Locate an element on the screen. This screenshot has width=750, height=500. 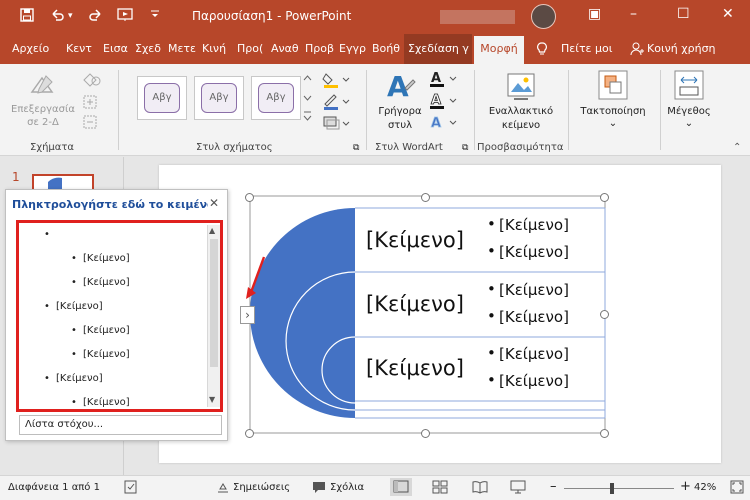
smartart-row-2-text: [Κείμενο] is located at coordinates (415, 304).